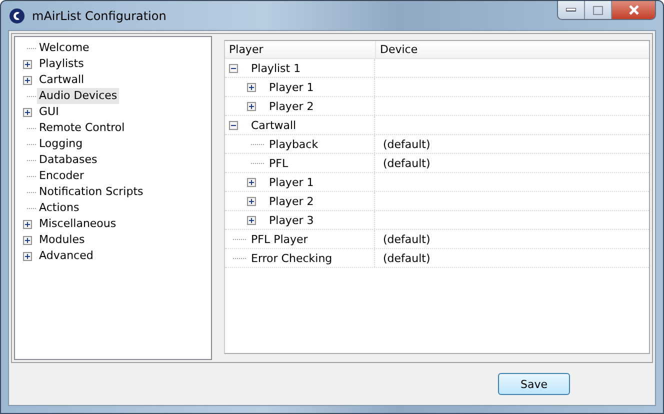 The image size is (664, 414). I want to click on nav-item: Logging, so click(61, 144).